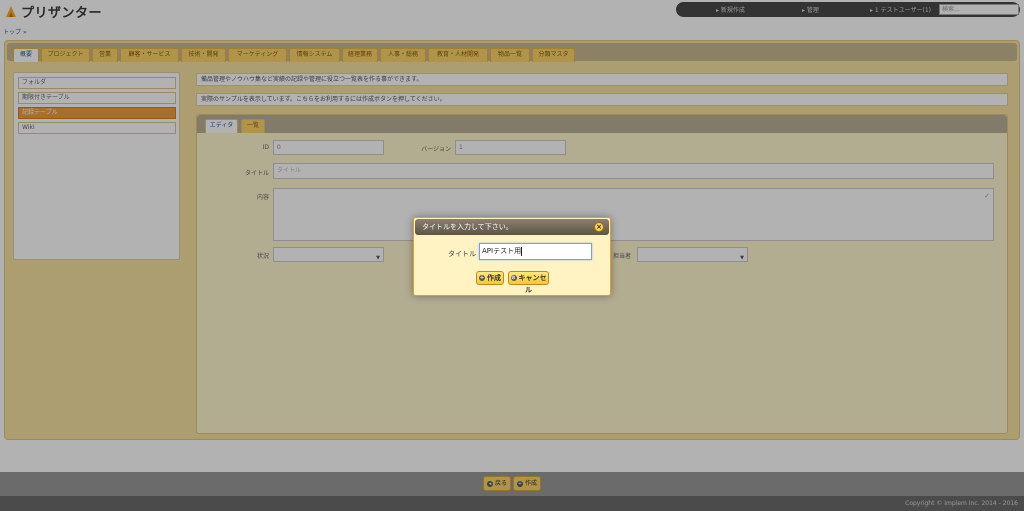 The image size is (1024, 511). What do you see at coordinates (513, 278) in the screenshot?
I see `cancel-icon: ⊘` at bounding box center [513, 278].